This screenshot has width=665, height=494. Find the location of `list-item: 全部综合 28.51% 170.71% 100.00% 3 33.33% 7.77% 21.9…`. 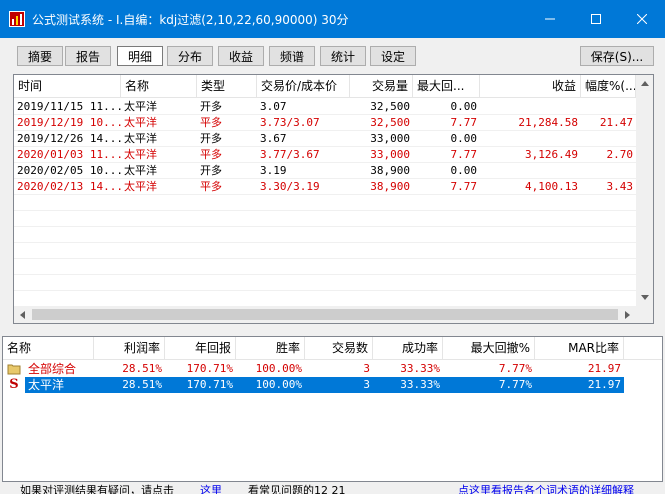

list-item: 全部综合 28.51% 170.71% 100.00% 3 33.33% 7.77% 21.9… is located at coordinates (332, 369).